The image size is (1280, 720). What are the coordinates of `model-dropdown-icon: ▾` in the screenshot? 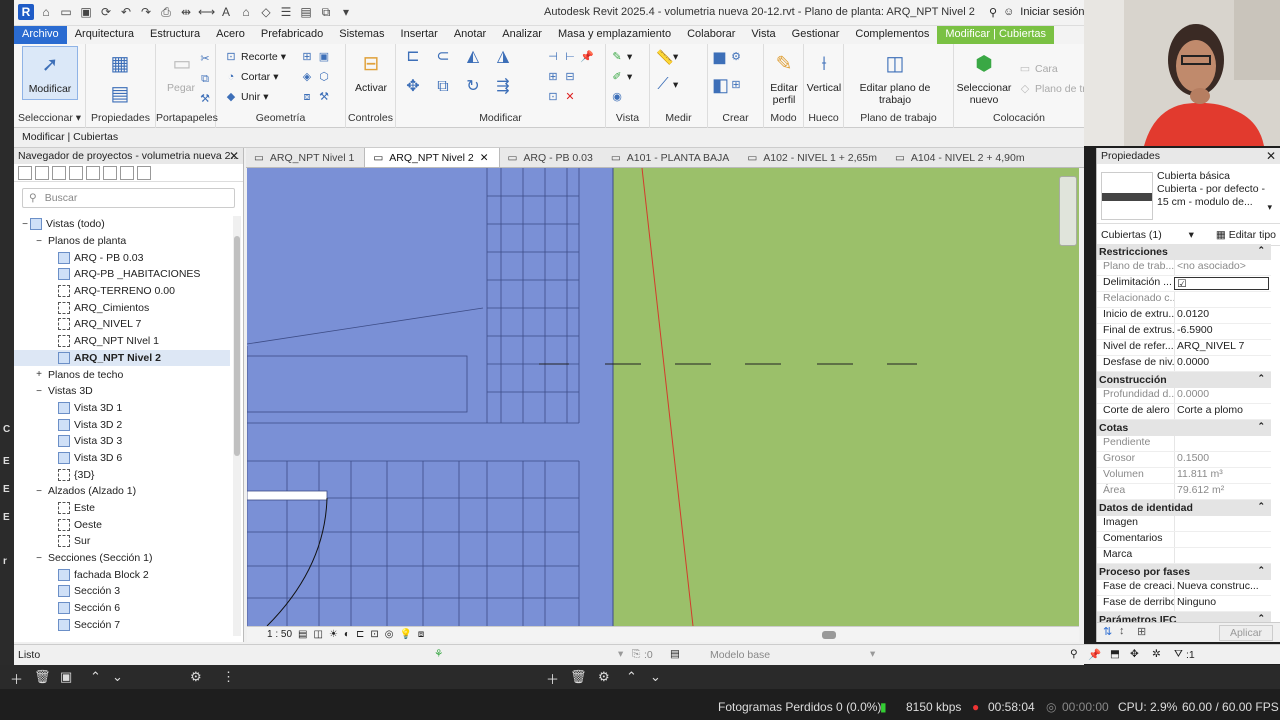 It's located at (872, 654).